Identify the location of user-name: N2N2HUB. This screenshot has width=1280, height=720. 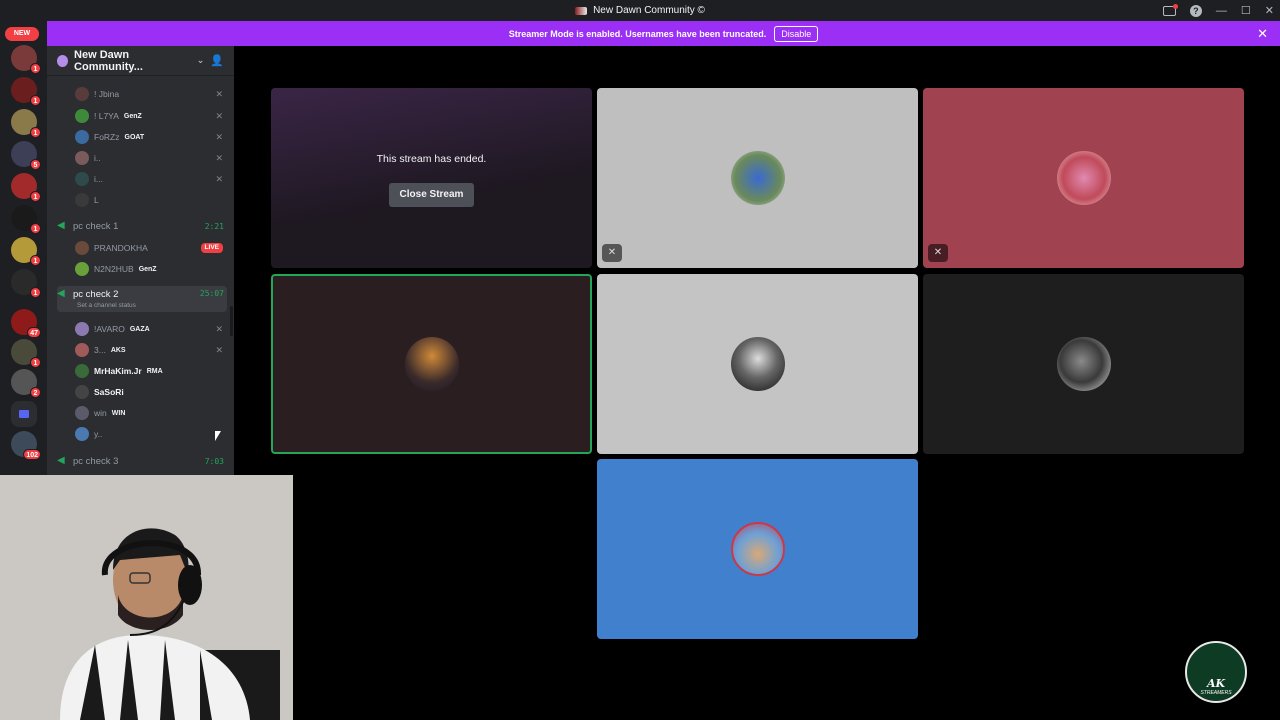
(114, 269).